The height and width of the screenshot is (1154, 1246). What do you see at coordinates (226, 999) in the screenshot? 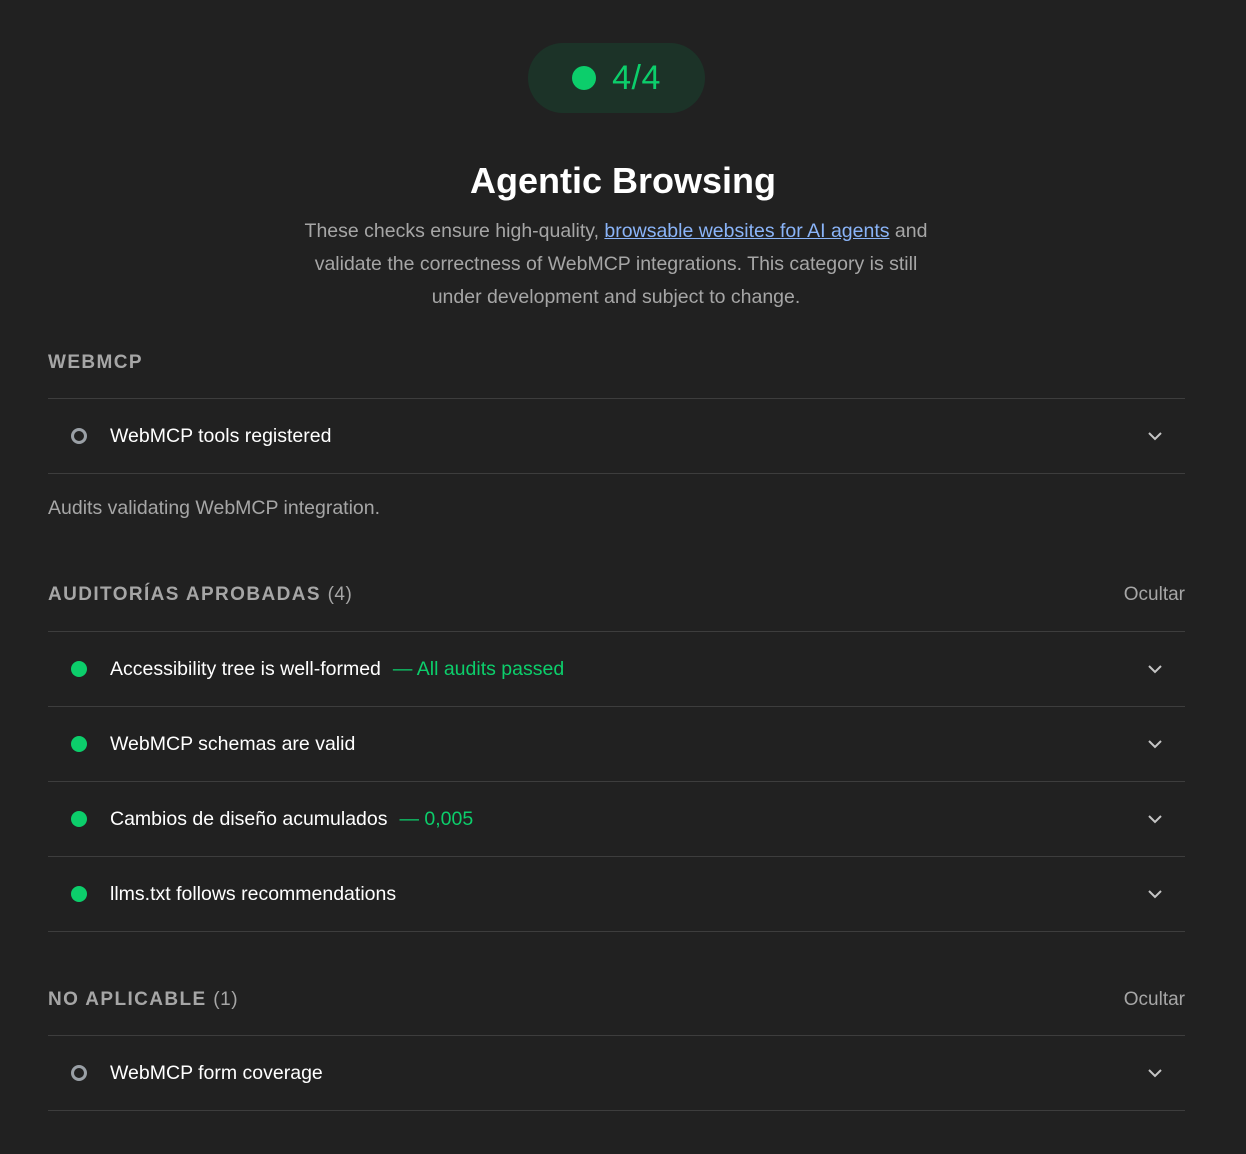
I see `not-applicable-count: (1)` at bounding box center [226, 999].